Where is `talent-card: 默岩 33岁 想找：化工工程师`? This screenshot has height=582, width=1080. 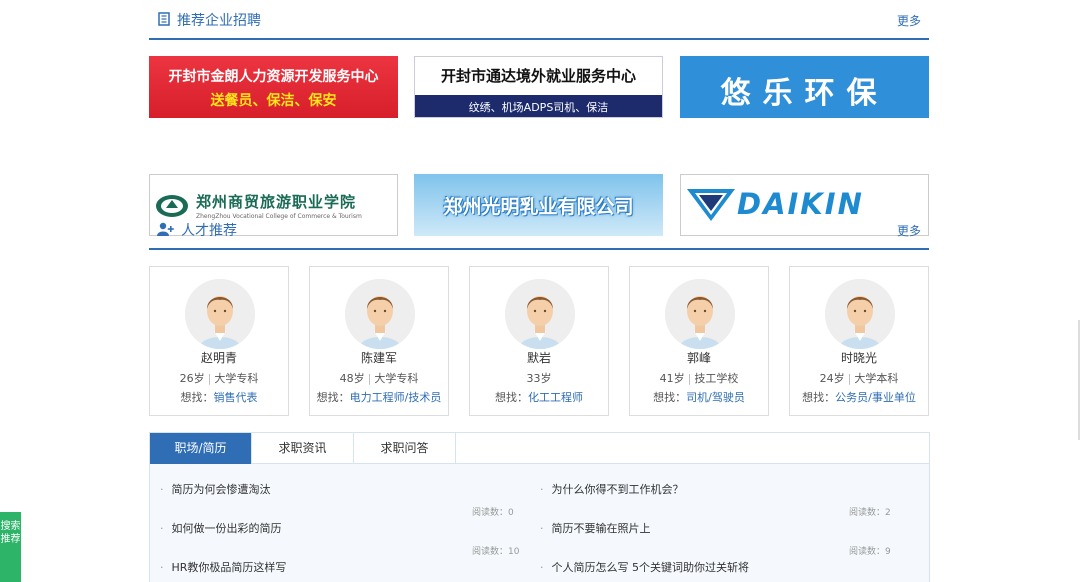 talent-card: 默岩 33岁 想找：化工工程师 is located at coordinates (539, 341).